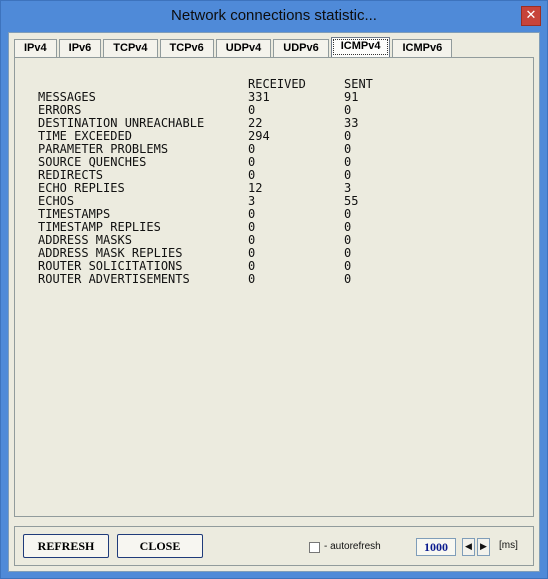 The width and height of the screenshot is (548, 579). Describe the element at coordinates (352, 546) in the screenshot. I see `autorefresh-label: - autorefresh` at that location.